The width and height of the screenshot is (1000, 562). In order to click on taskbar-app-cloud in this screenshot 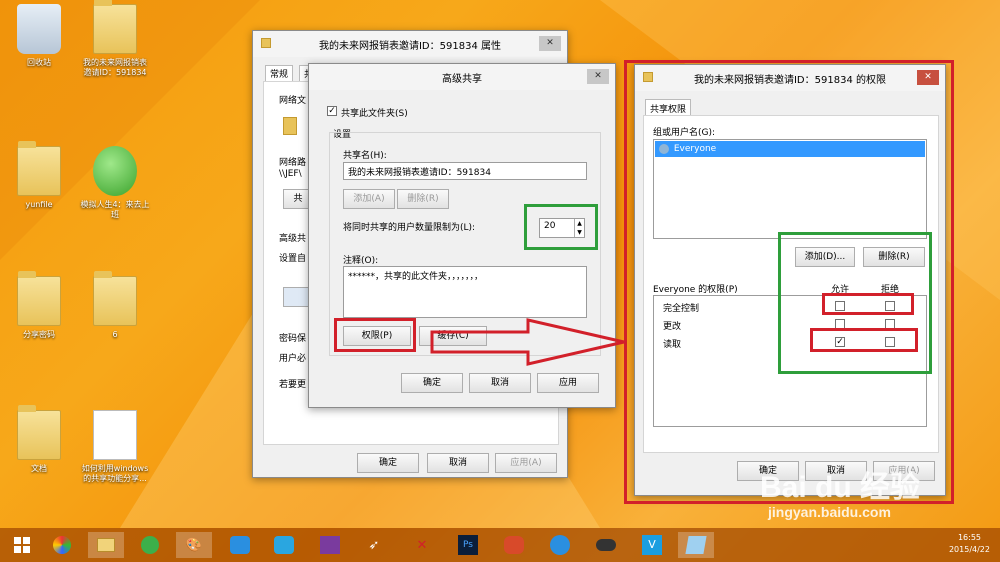, I will do `click(240, 545)`.